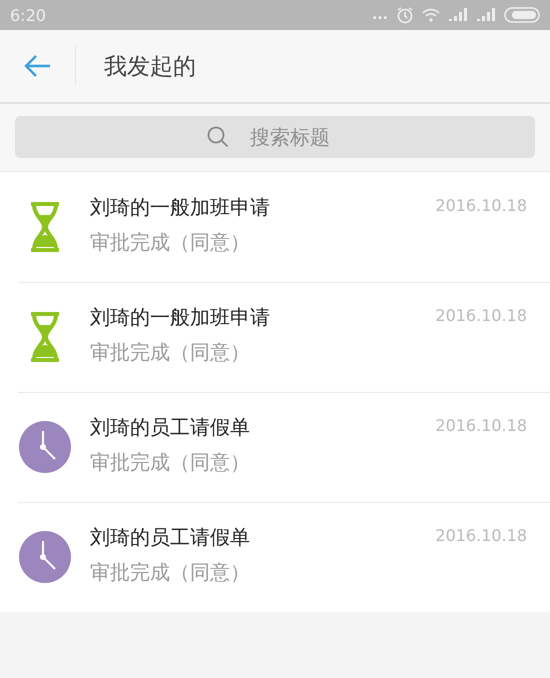 This screenshot has height=678, width=550. What do you see at coordinates (28, 15) in the screenshot?
I see `status-time: 6:20` at bounding box center [28, 15].